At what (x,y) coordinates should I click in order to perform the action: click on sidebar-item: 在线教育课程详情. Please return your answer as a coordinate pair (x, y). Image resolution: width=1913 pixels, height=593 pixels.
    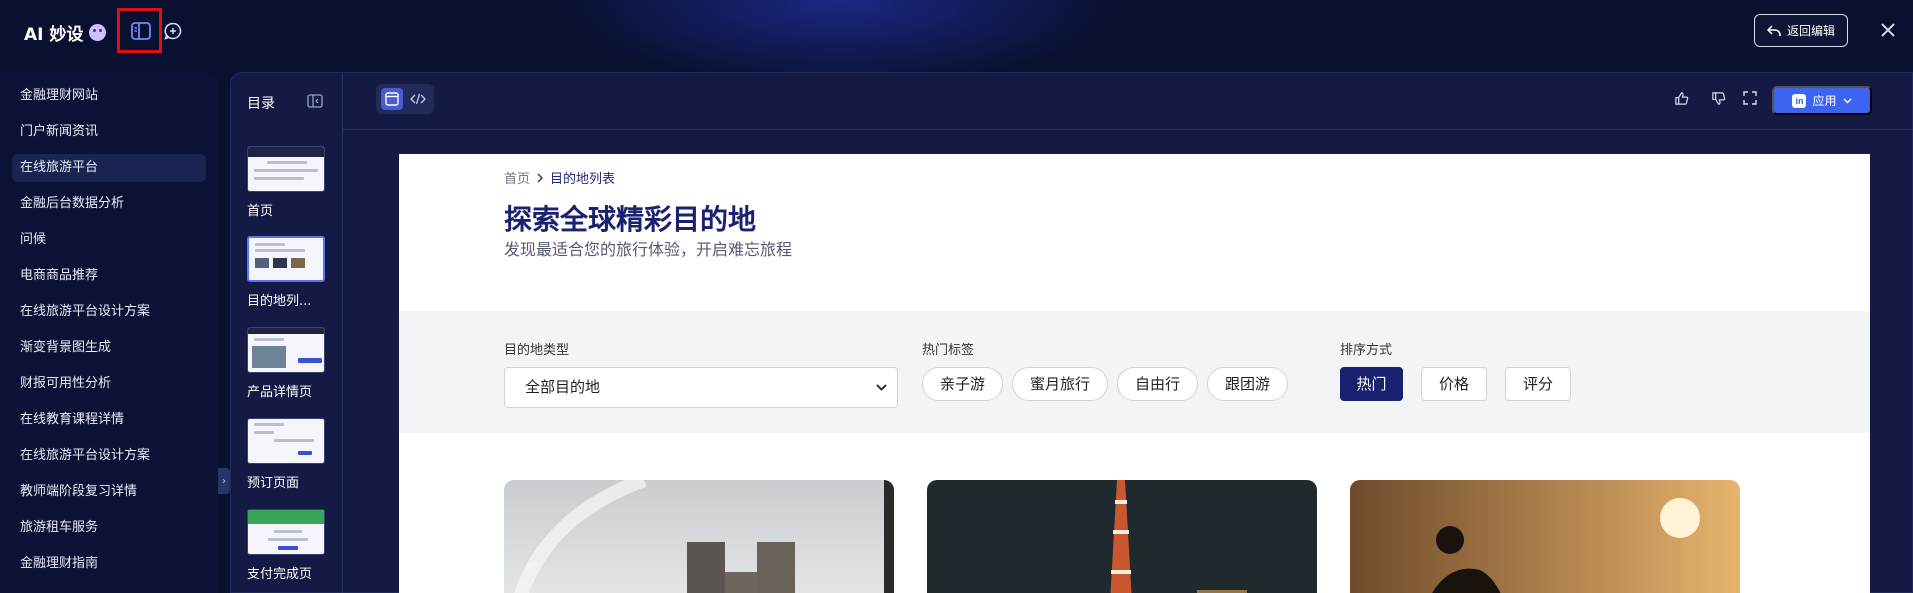
    Looking at the image, I should click on (109, 420).